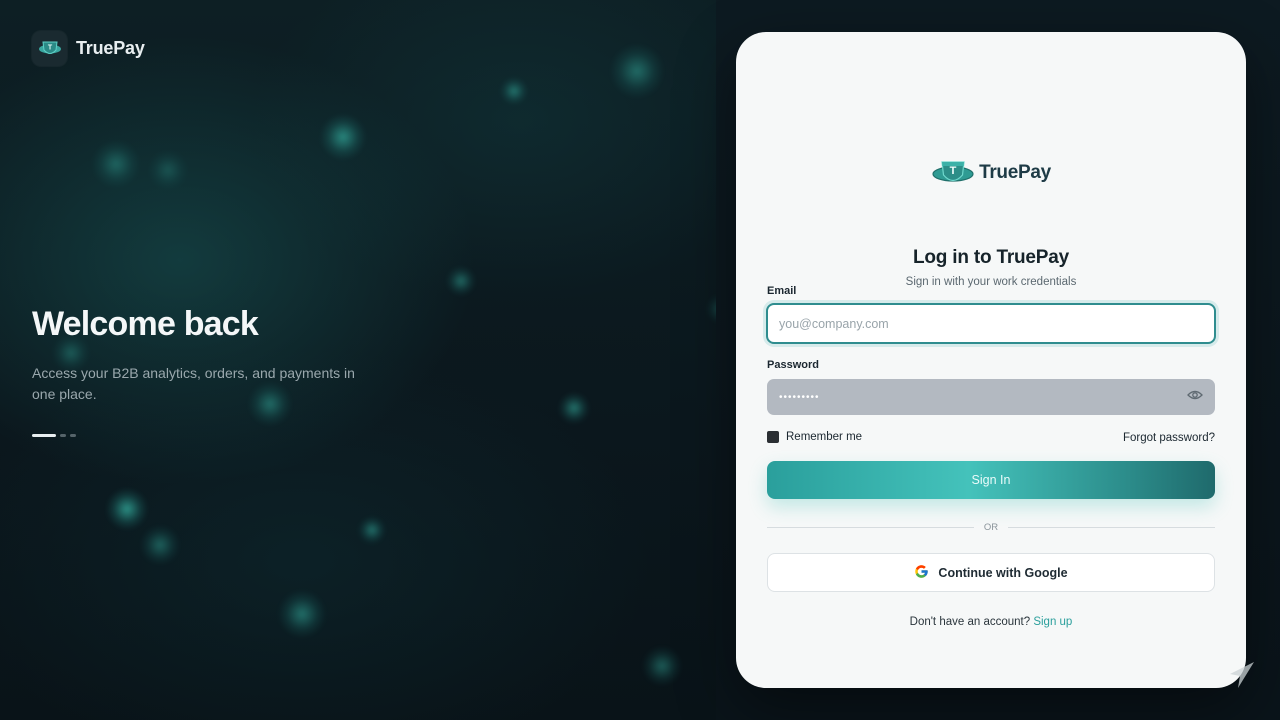 Image resolution: width=1280 pixels, height=720 pixels. I want to click on email-field, so click(991, 323).